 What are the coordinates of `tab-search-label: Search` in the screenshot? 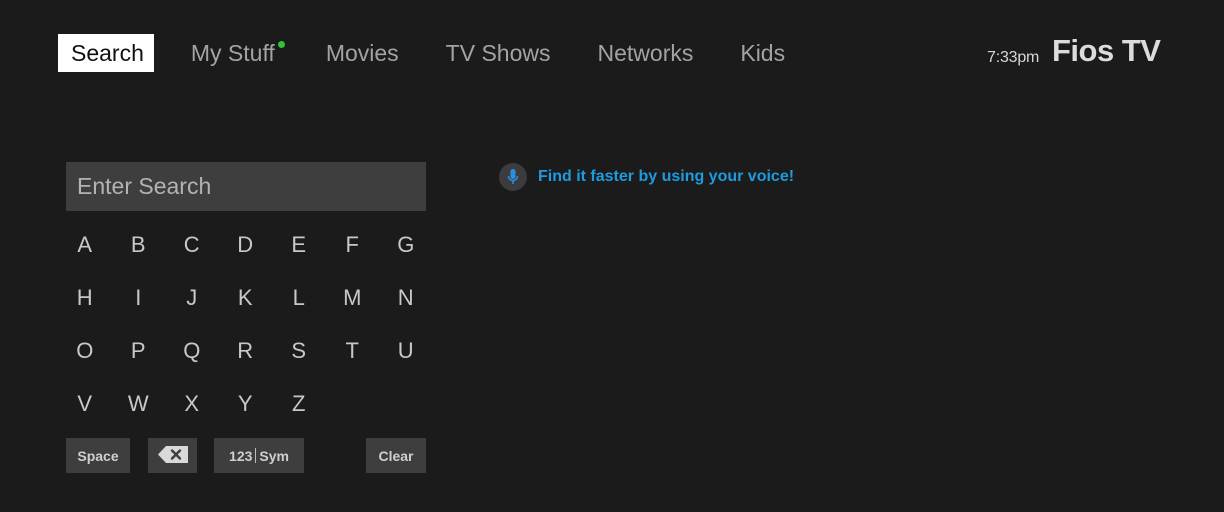 It's located at (107, 53).